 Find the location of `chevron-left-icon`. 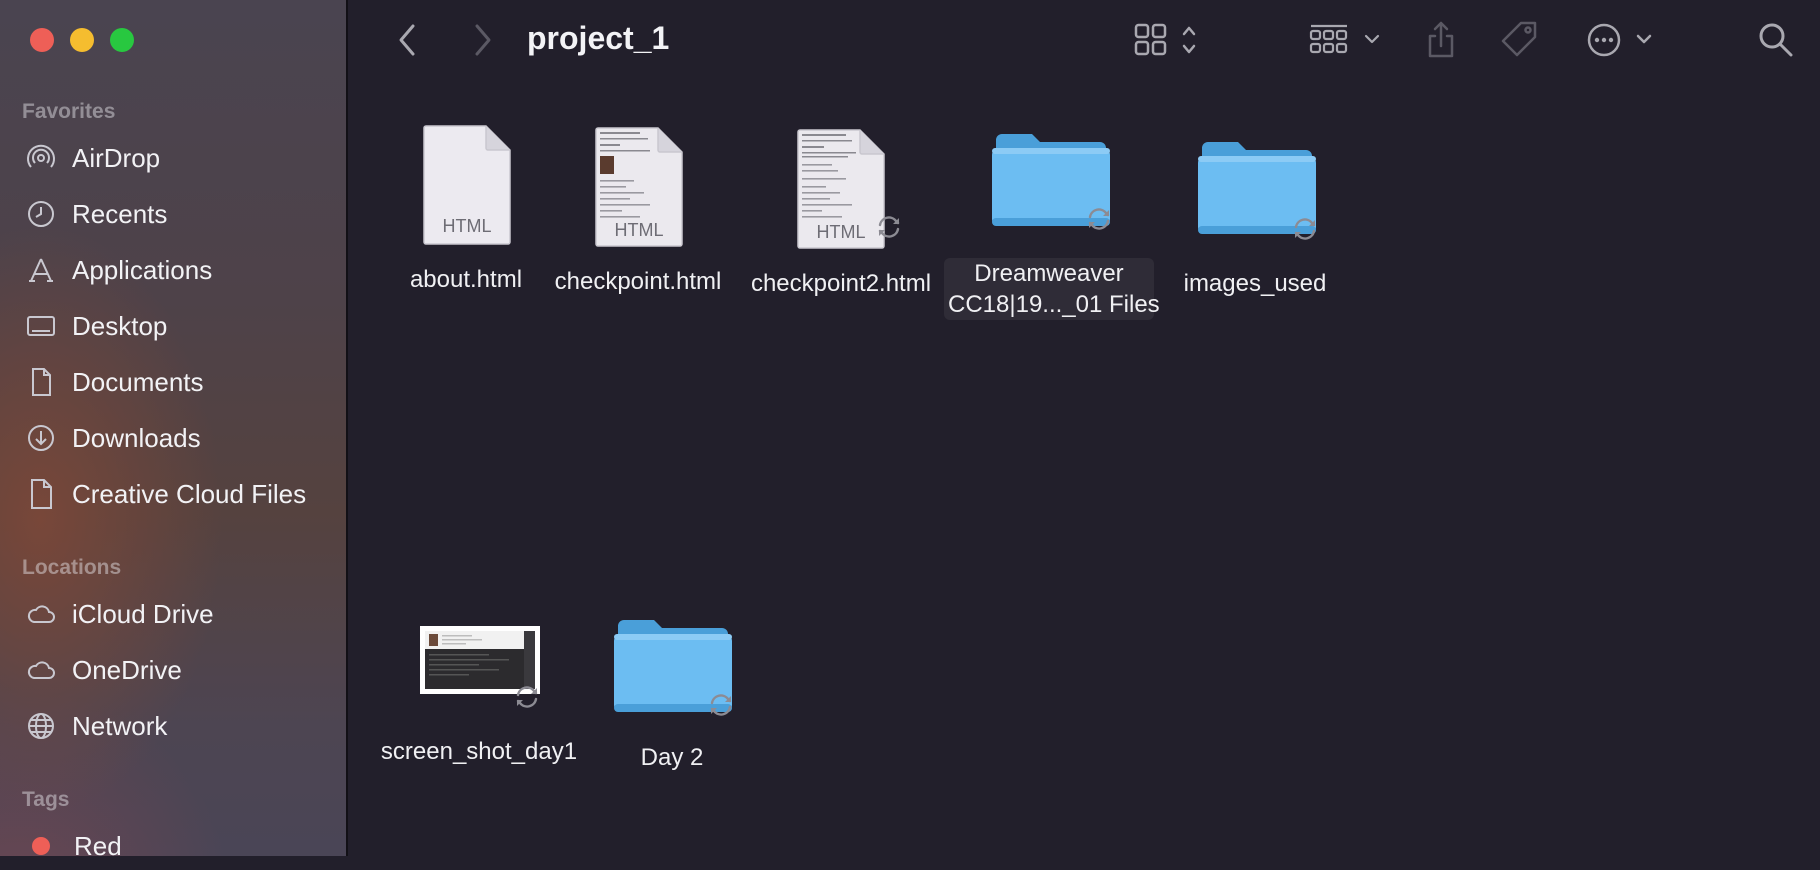

chevron-left-icon is located at coordinates (407, 40).